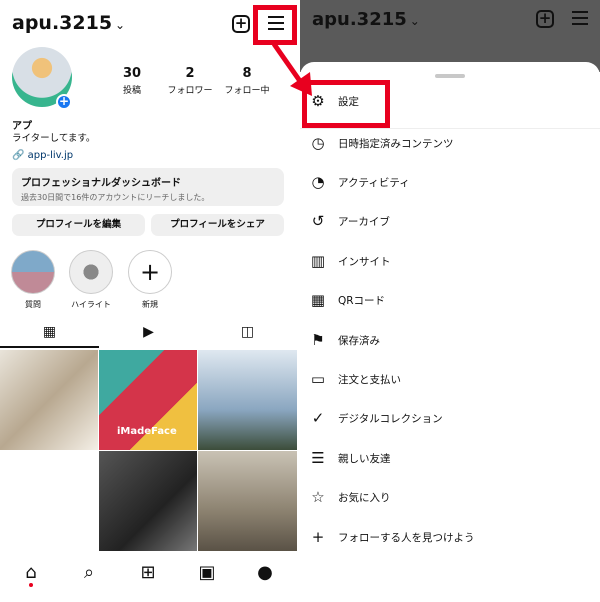 The width and height of the screenshot is (600, 602). Describe the element at coordinates (318, 221) in the screenshot. I see `archive-icon: ↺` at that location.